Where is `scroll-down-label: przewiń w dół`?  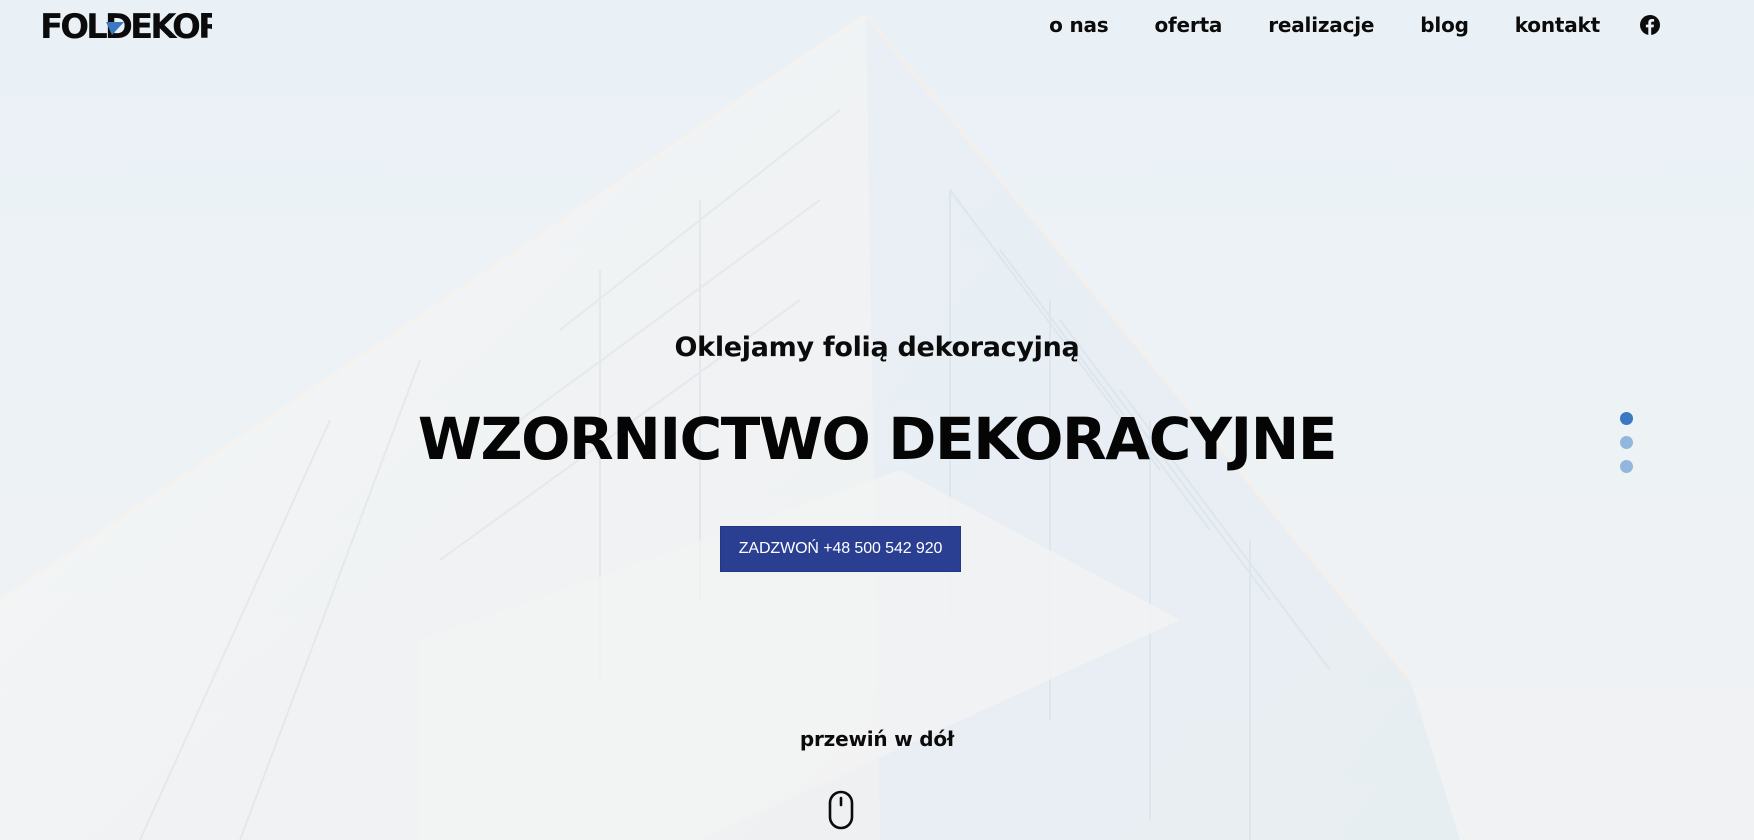 scroll-down-label: przewiń w dół is located at coordinates (877, 739).